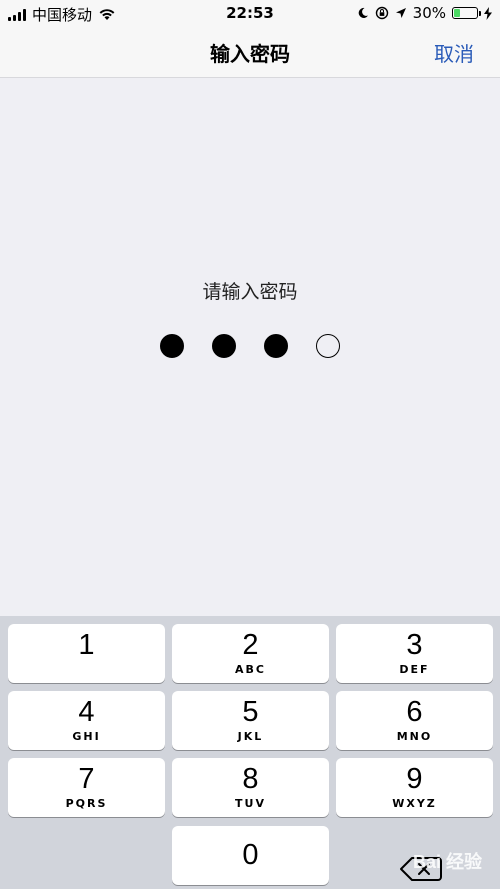  Describe the element at coordinates (86, 779) in the screenshot. I see `key-digit: 7` at that location.